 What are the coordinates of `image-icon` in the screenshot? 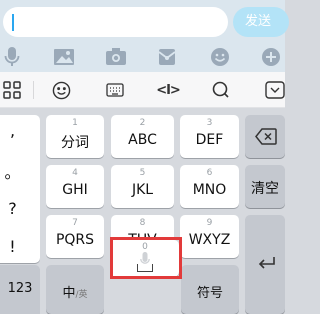 It's located at (64, 57).